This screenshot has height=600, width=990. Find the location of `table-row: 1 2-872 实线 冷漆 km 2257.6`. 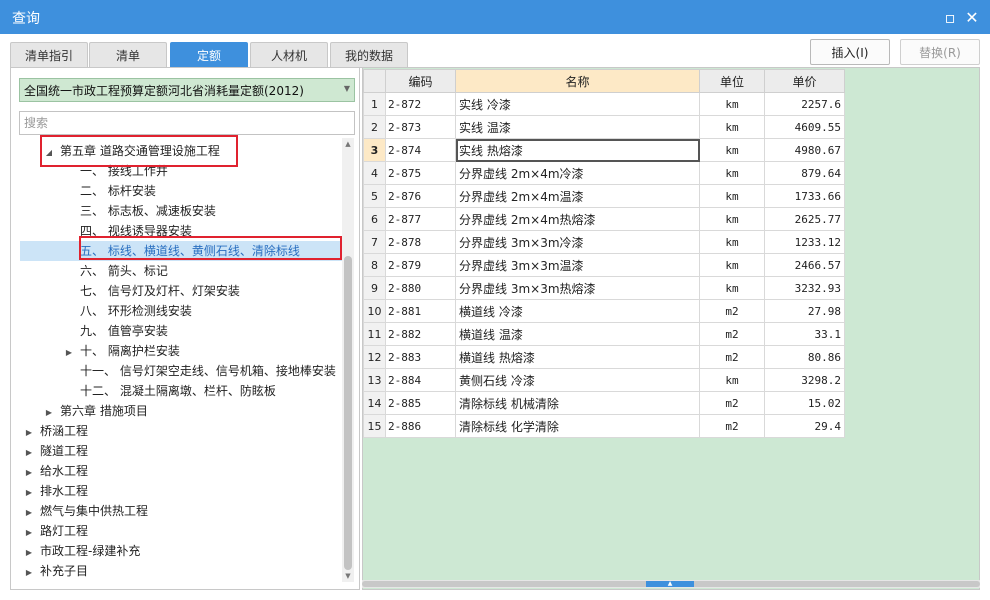

table-row: 1 2-872 实线 冷漆 km 2257.6 is located at coordinates (604, 104).